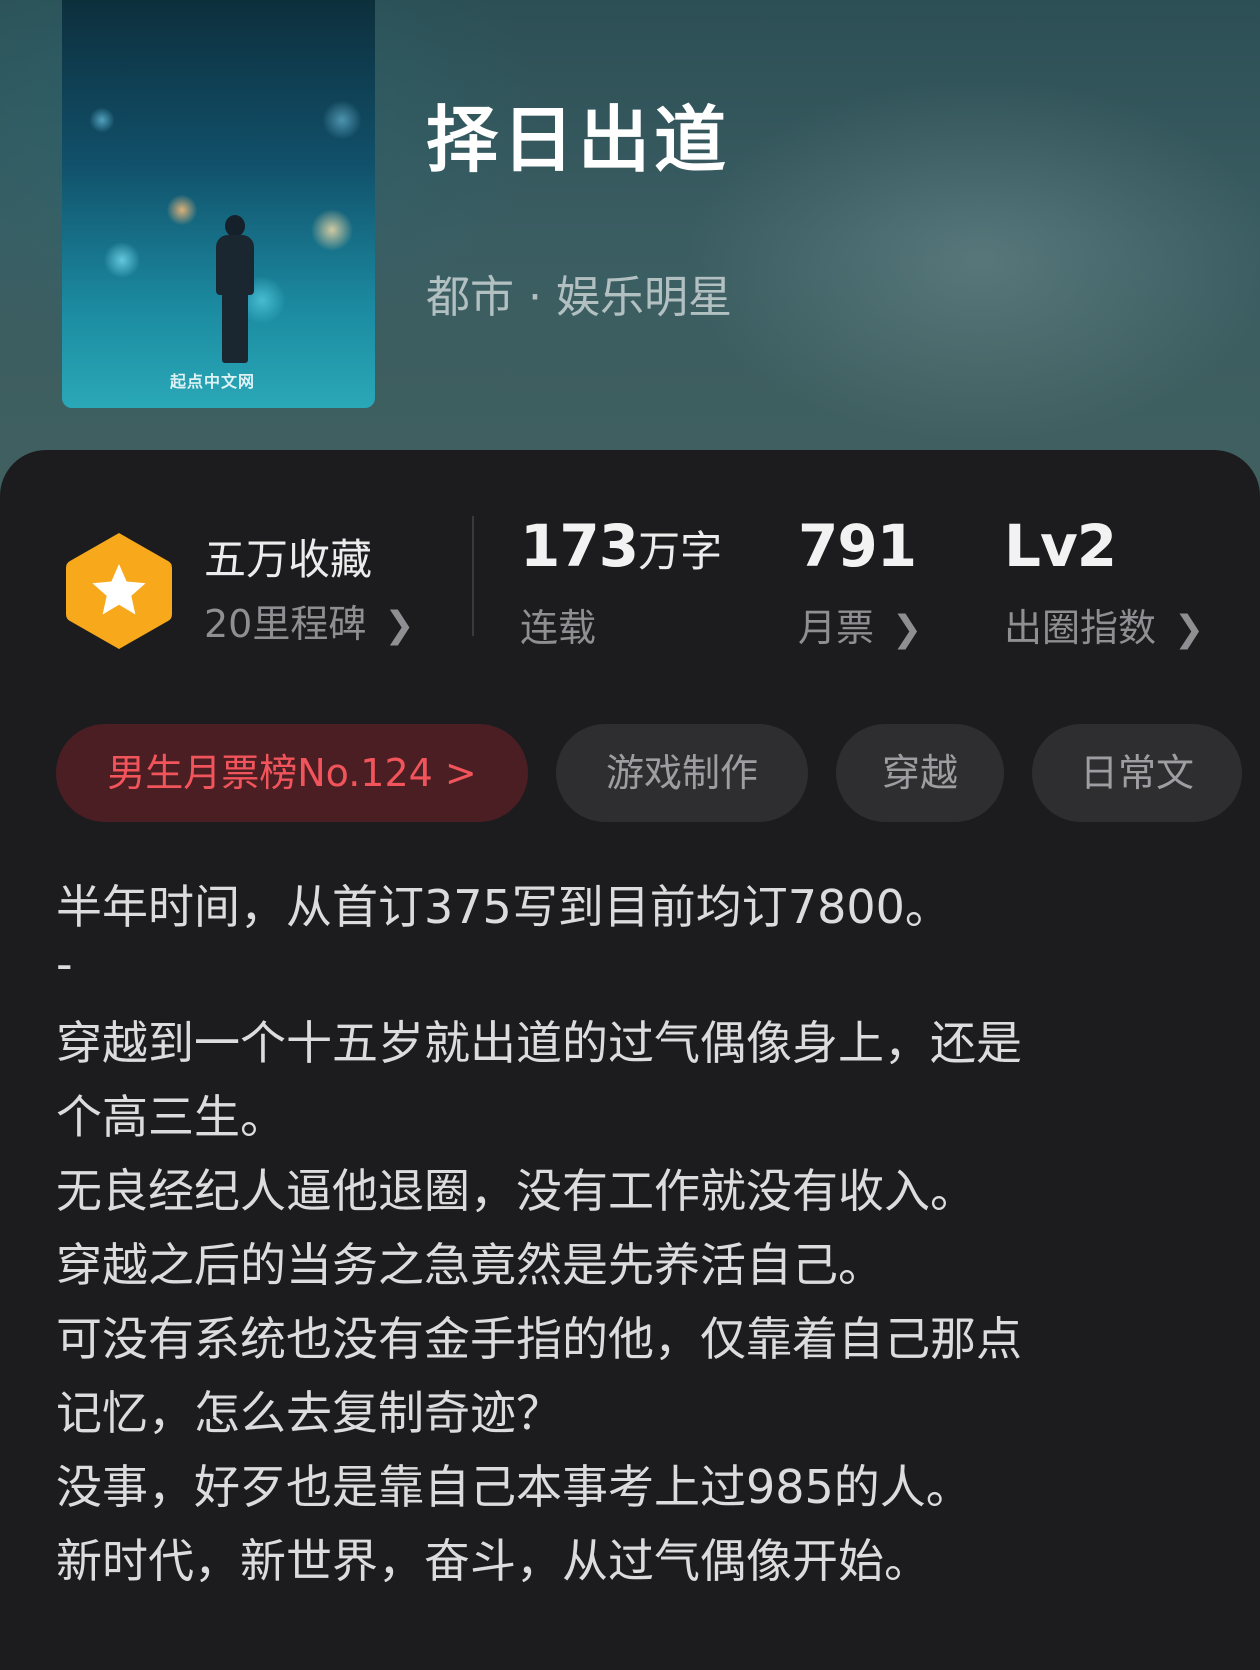 The image size is (1260, 1670). I want to click on cover-watermark: 起点中文网, so click(213, 381).